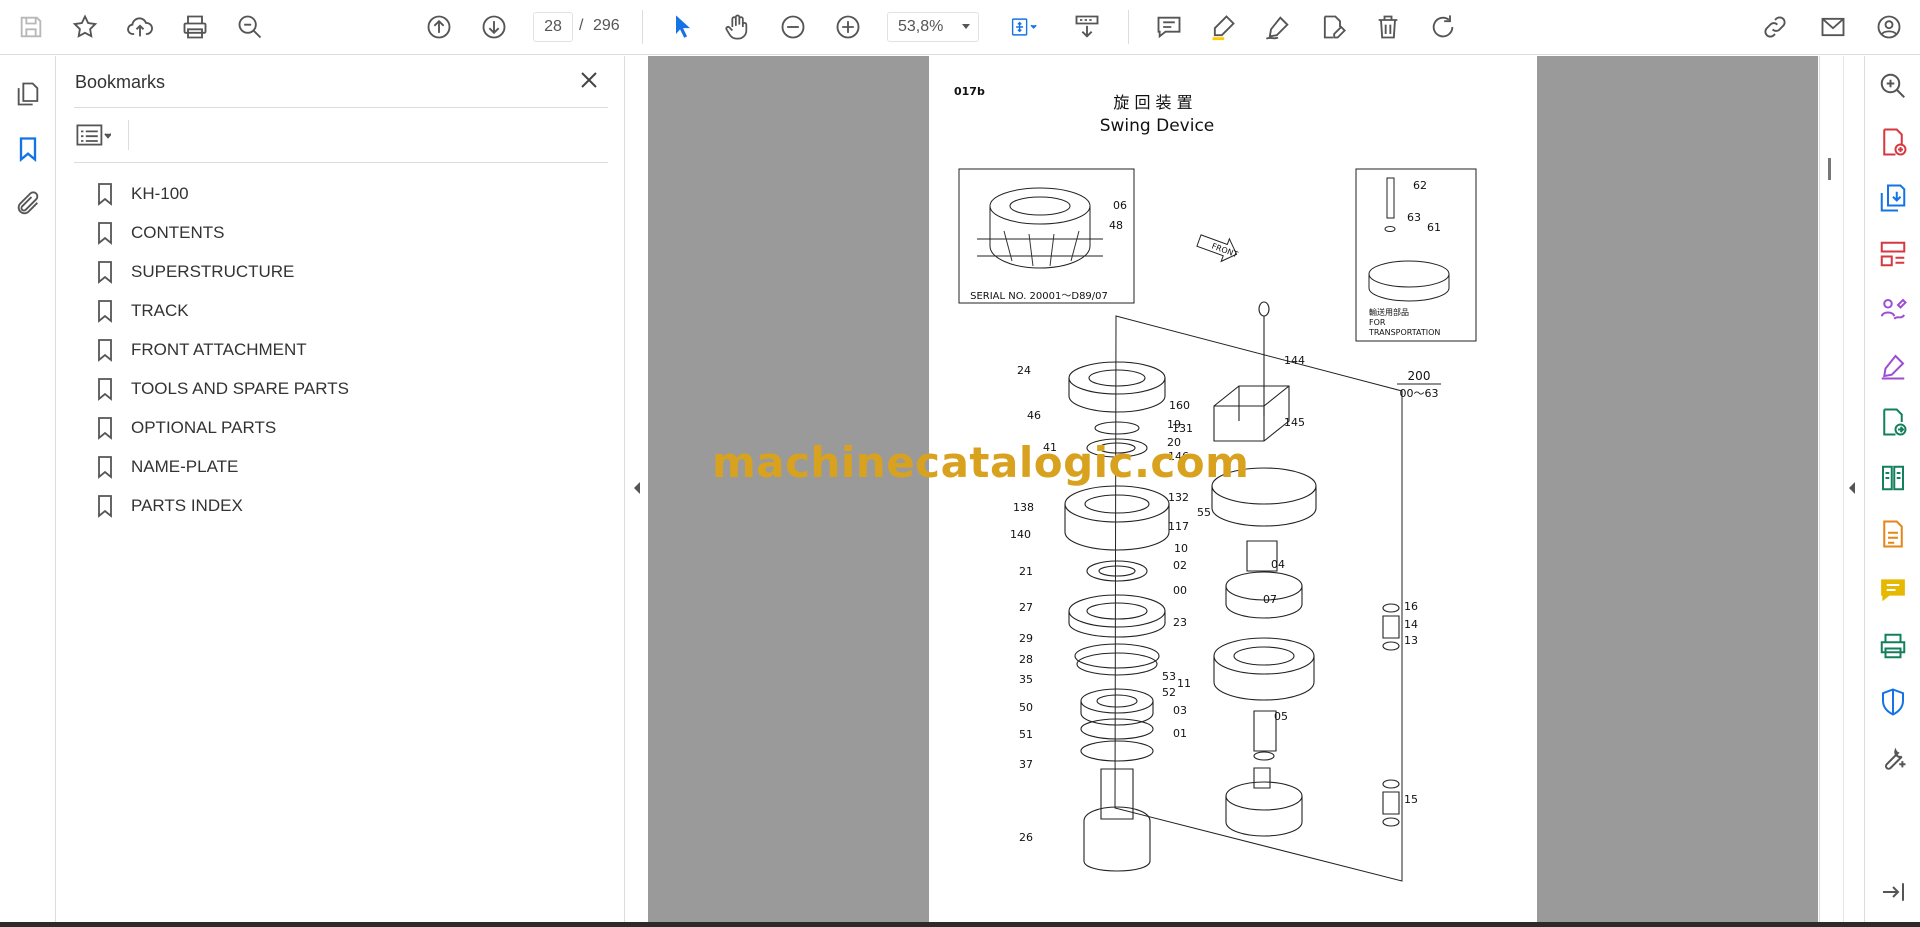  What do you see at coordinates (1893, 310) in the screenshot?
I see `request-signatures-icon` at bounding box center [1893, 310].